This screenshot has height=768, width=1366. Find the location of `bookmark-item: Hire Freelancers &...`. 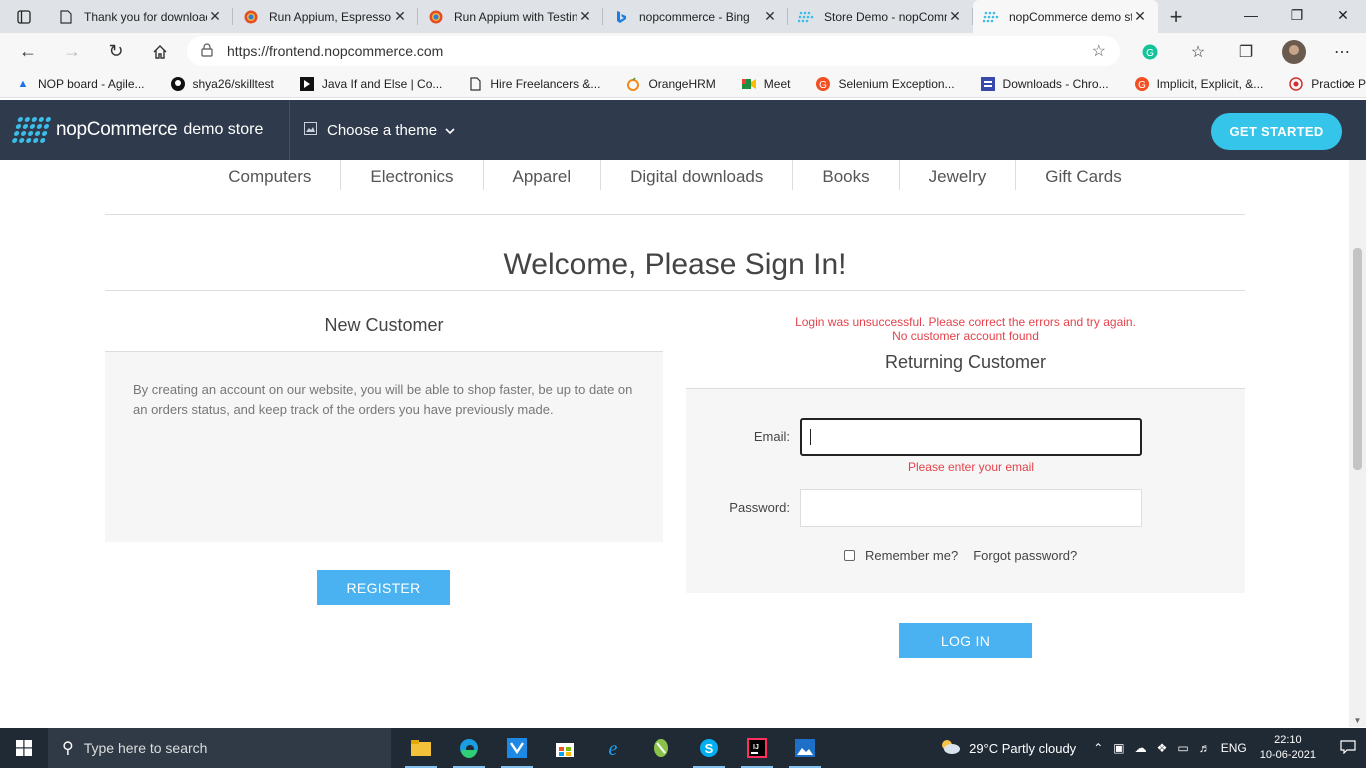

bookmark-item: Hire Freelancers &... is located at coordinates (531, 84).